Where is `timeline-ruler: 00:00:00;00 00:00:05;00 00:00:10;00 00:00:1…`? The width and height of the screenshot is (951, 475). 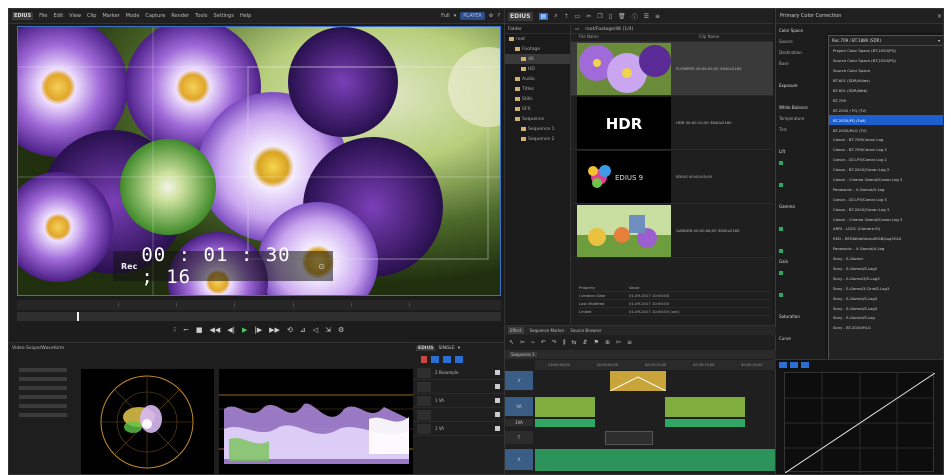
timeline-ruler: 00:00:00;00 00:00:05;00 00:00:10;00 00:00:1… is located at coordinates (655, 365).